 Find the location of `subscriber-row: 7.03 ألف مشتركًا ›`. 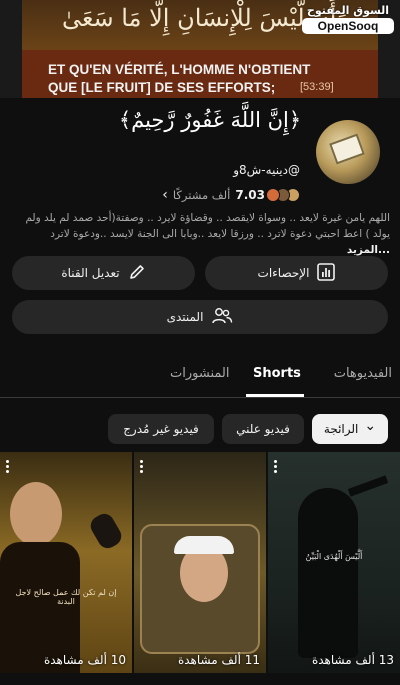

subscriber-row: 7.03 ألف مشتركًا › is located at coordinates (231, 195).